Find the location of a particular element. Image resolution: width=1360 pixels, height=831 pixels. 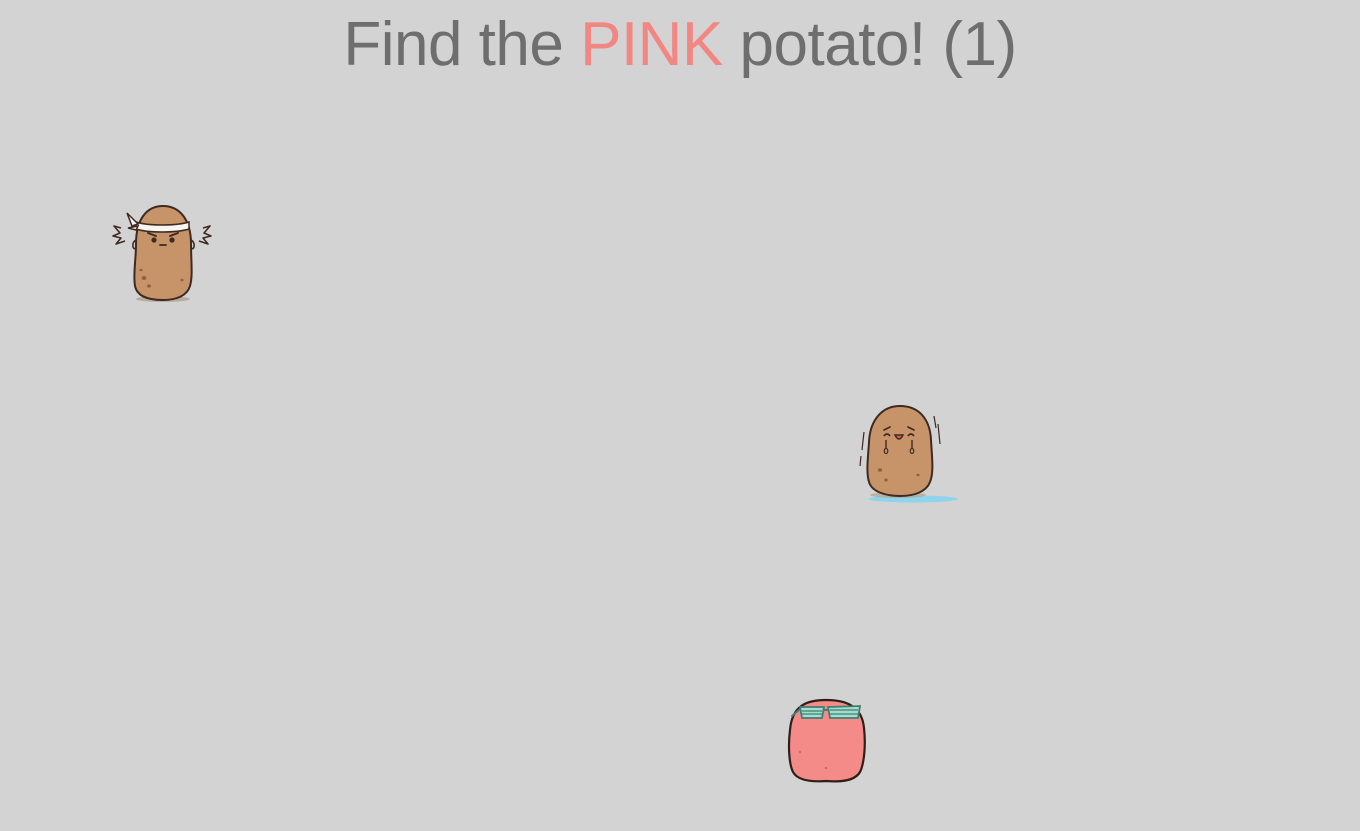

sunglasses-potato-icon is located at coordinates (826, 740).